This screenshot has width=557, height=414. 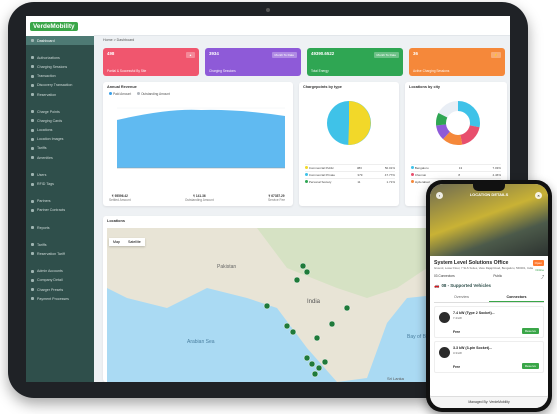 What do you see at coordinates (489, 286) in the screenshot?
I see `supported-vehicles: 🚗 08 - Supported Vehicles` at bounding box center [489, 286].